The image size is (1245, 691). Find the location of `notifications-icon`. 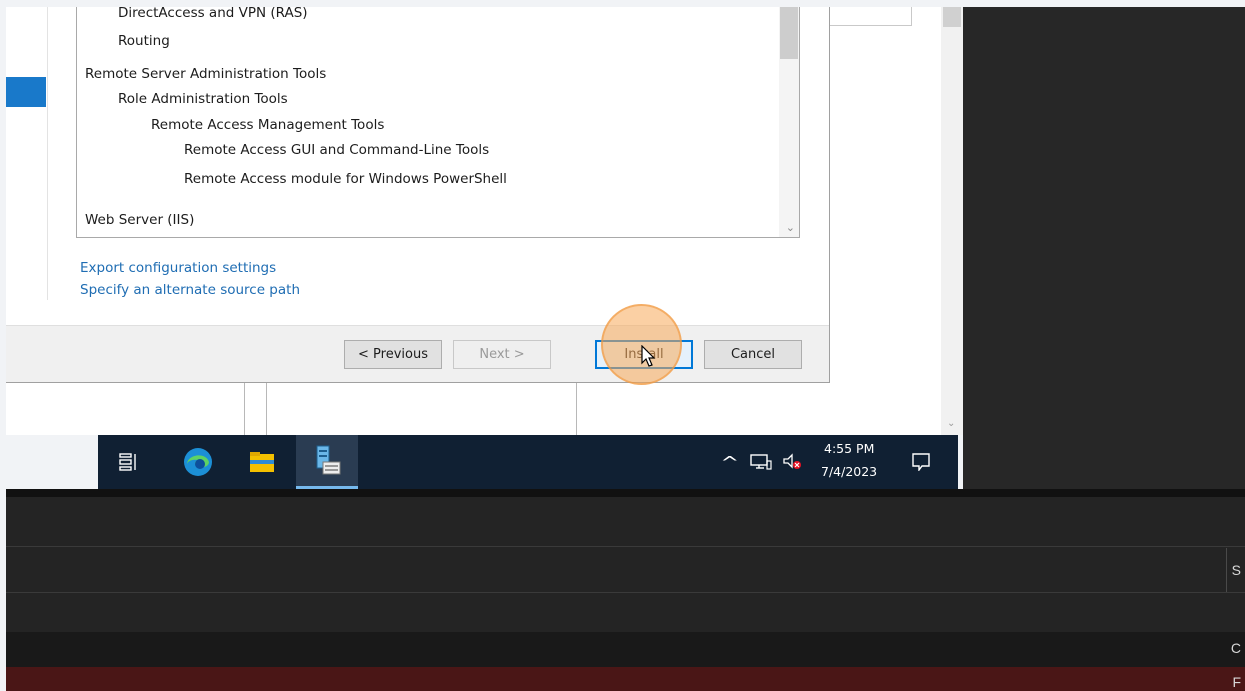

notifications-icon is located at coordinates (921, 462).